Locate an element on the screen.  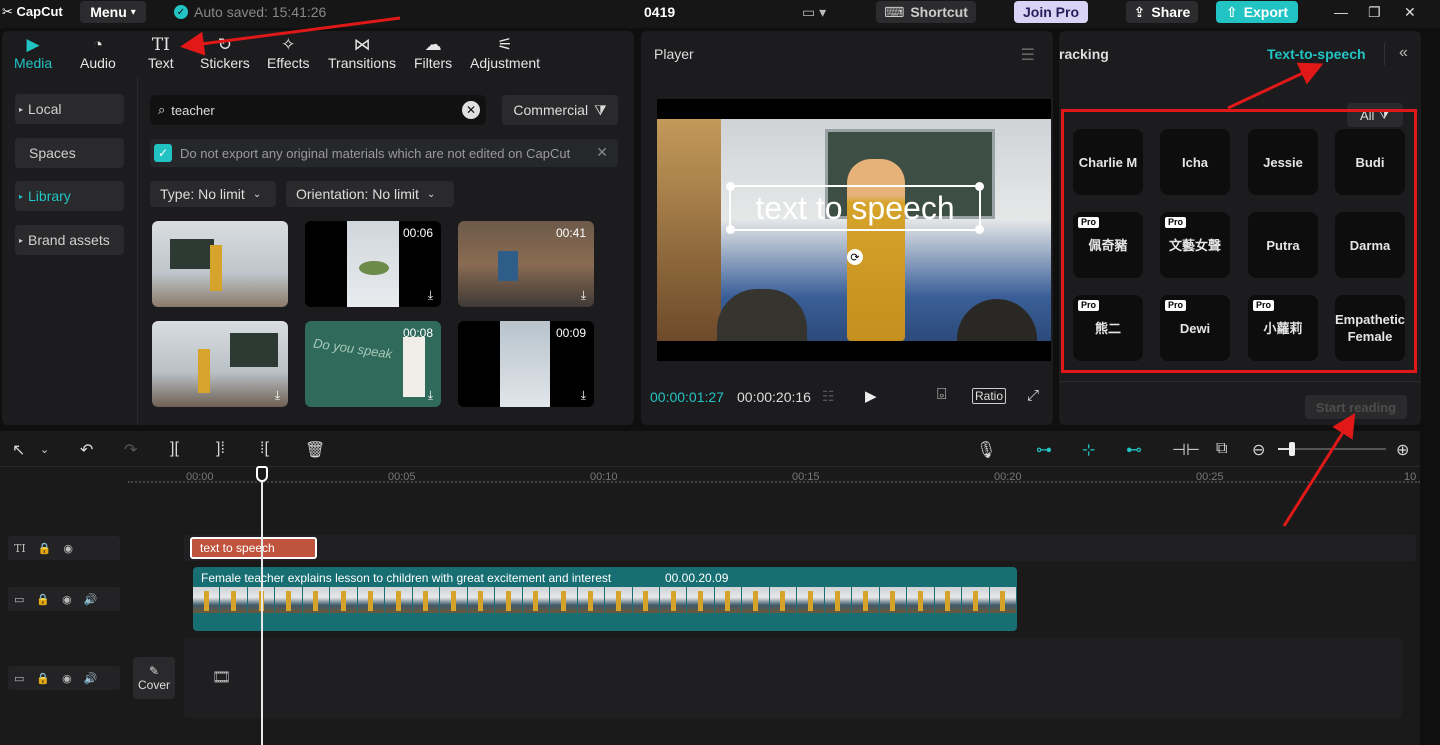
tab-tracking: racking is located at coordinates (1084, 54).